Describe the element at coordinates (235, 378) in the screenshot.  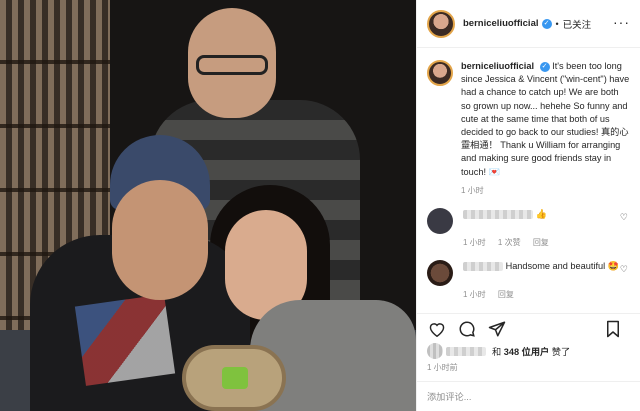
I see `green-dessert` at that location.